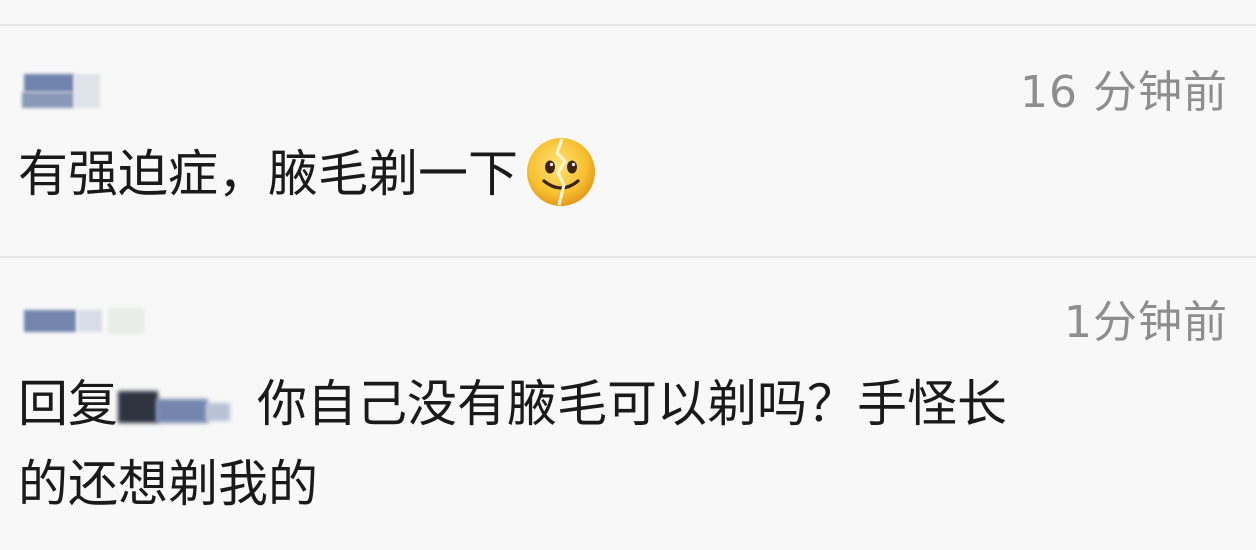 Image resolution: width=1256 pixels, height=550 pixels. What do you see at coordinates (268, 174) in the screenshot?
I see `comment-text: 有强迫症，腋毛剃一下` at bounding box center [268, 174].